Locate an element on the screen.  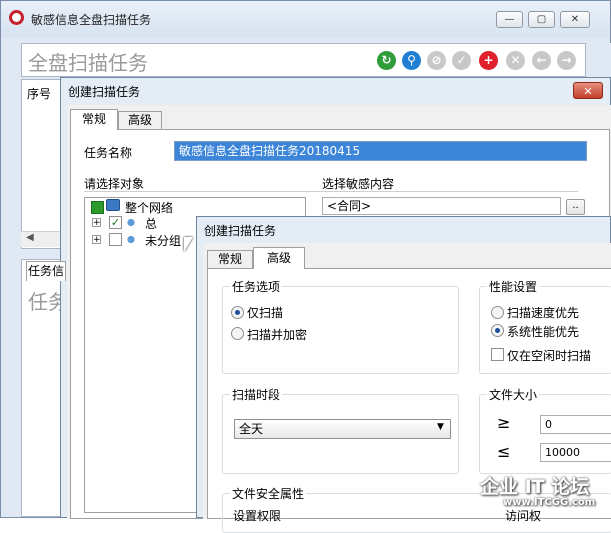
search-icon: ⚲ is located at coordinates (411, 60).